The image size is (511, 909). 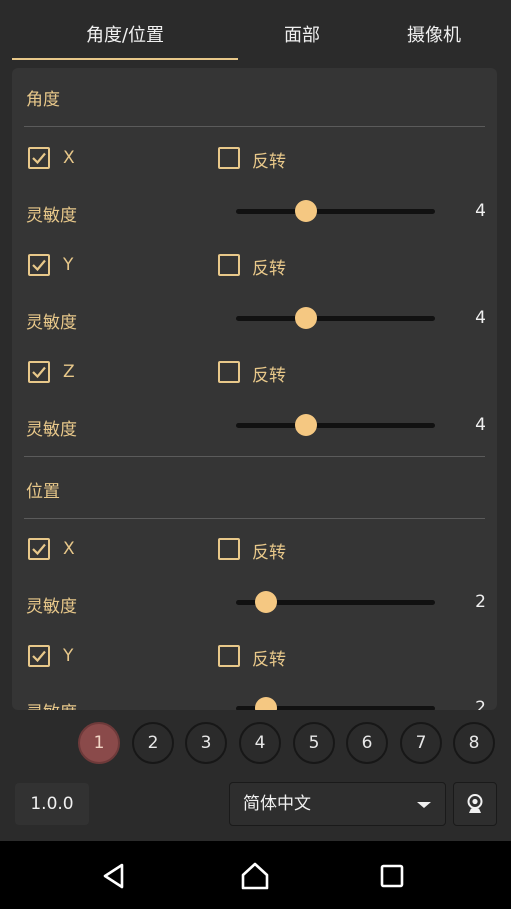 What do you see at coordinates (68, 265) in the screenshot?
I see `axis-y-label: Y` at bounding box center [68, 265].